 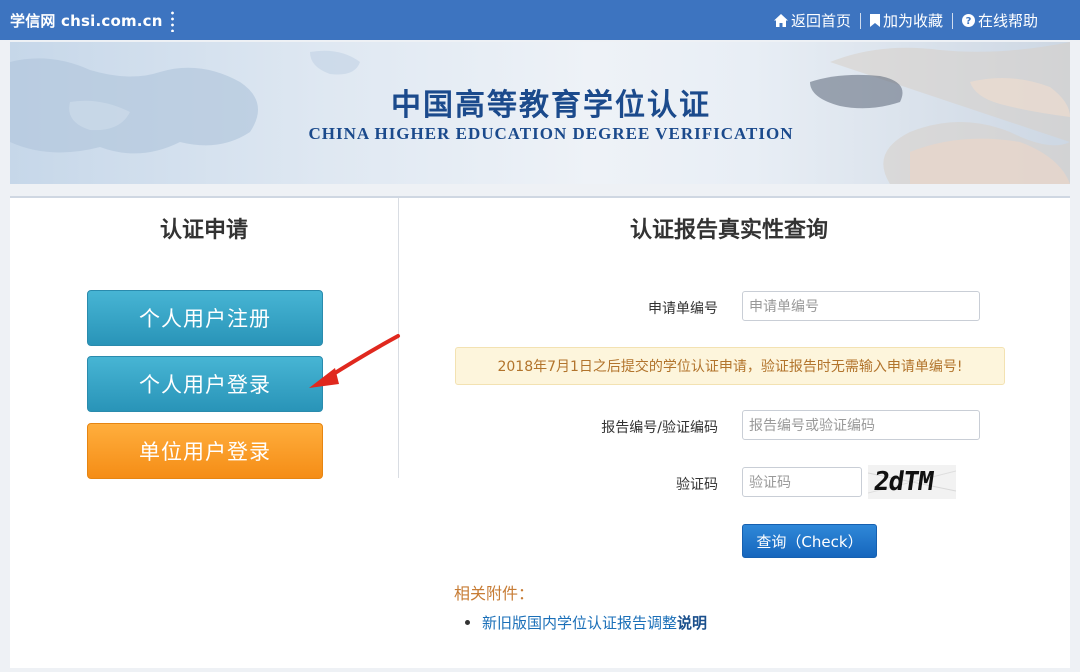 What do you see at coordinates (203, 230) in the screenshot?
I see `apply-section-title: 认证申请` at bounding box center [203, 230].